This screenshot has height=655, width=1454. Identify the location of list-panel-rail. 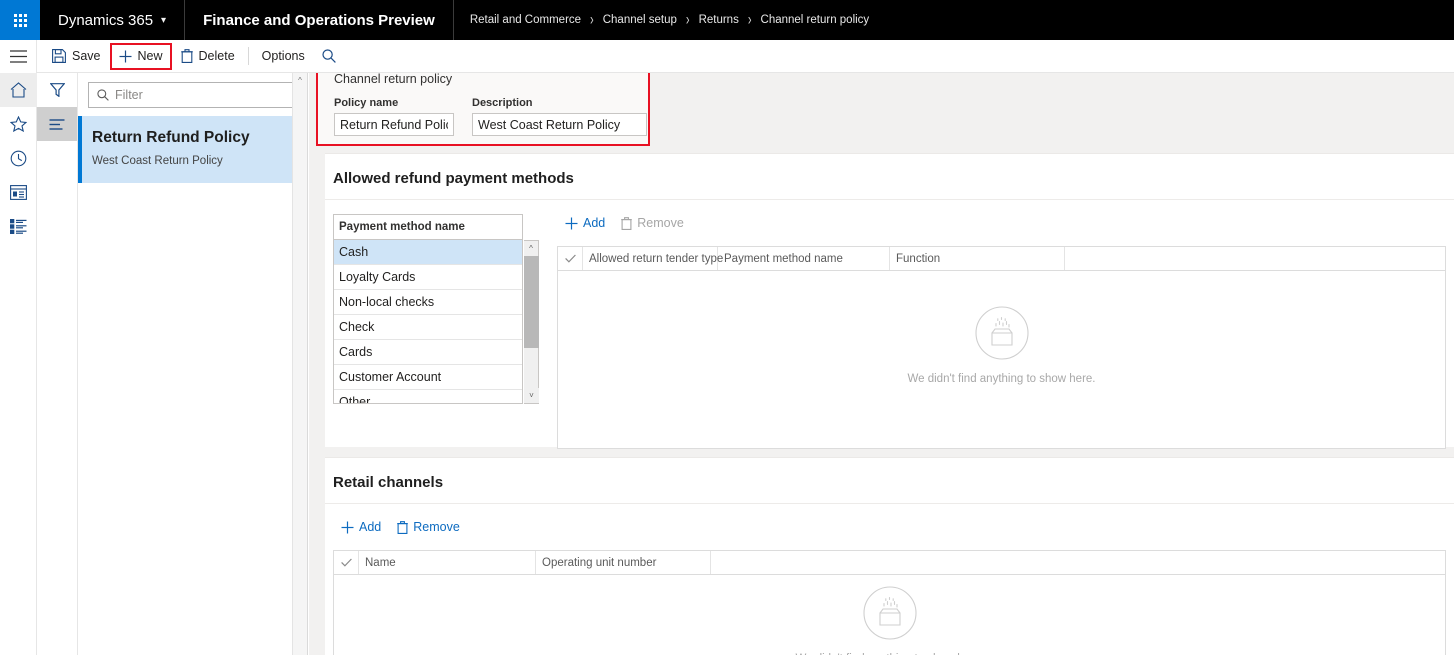
(57, 364).